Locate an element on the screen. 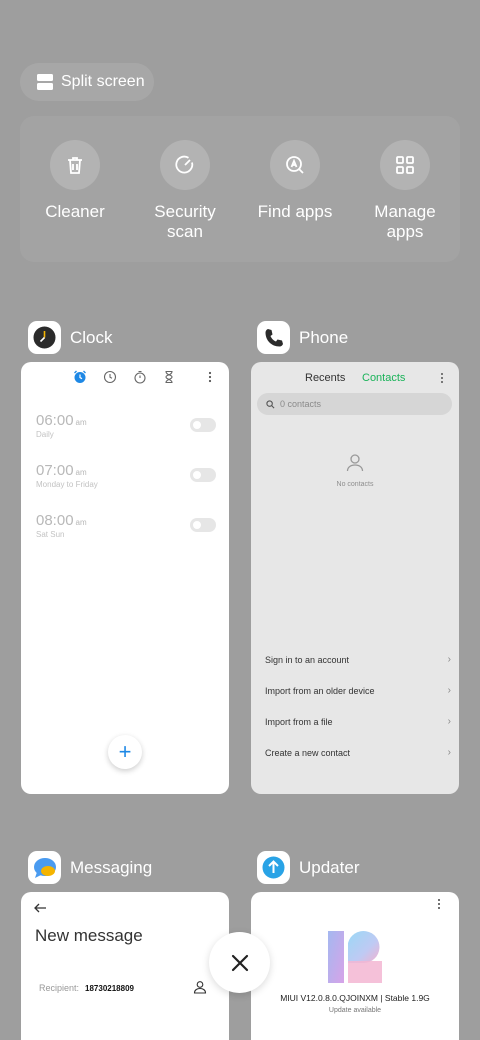  import-file-row: Import from a file › is located at coordinates (358, 721).